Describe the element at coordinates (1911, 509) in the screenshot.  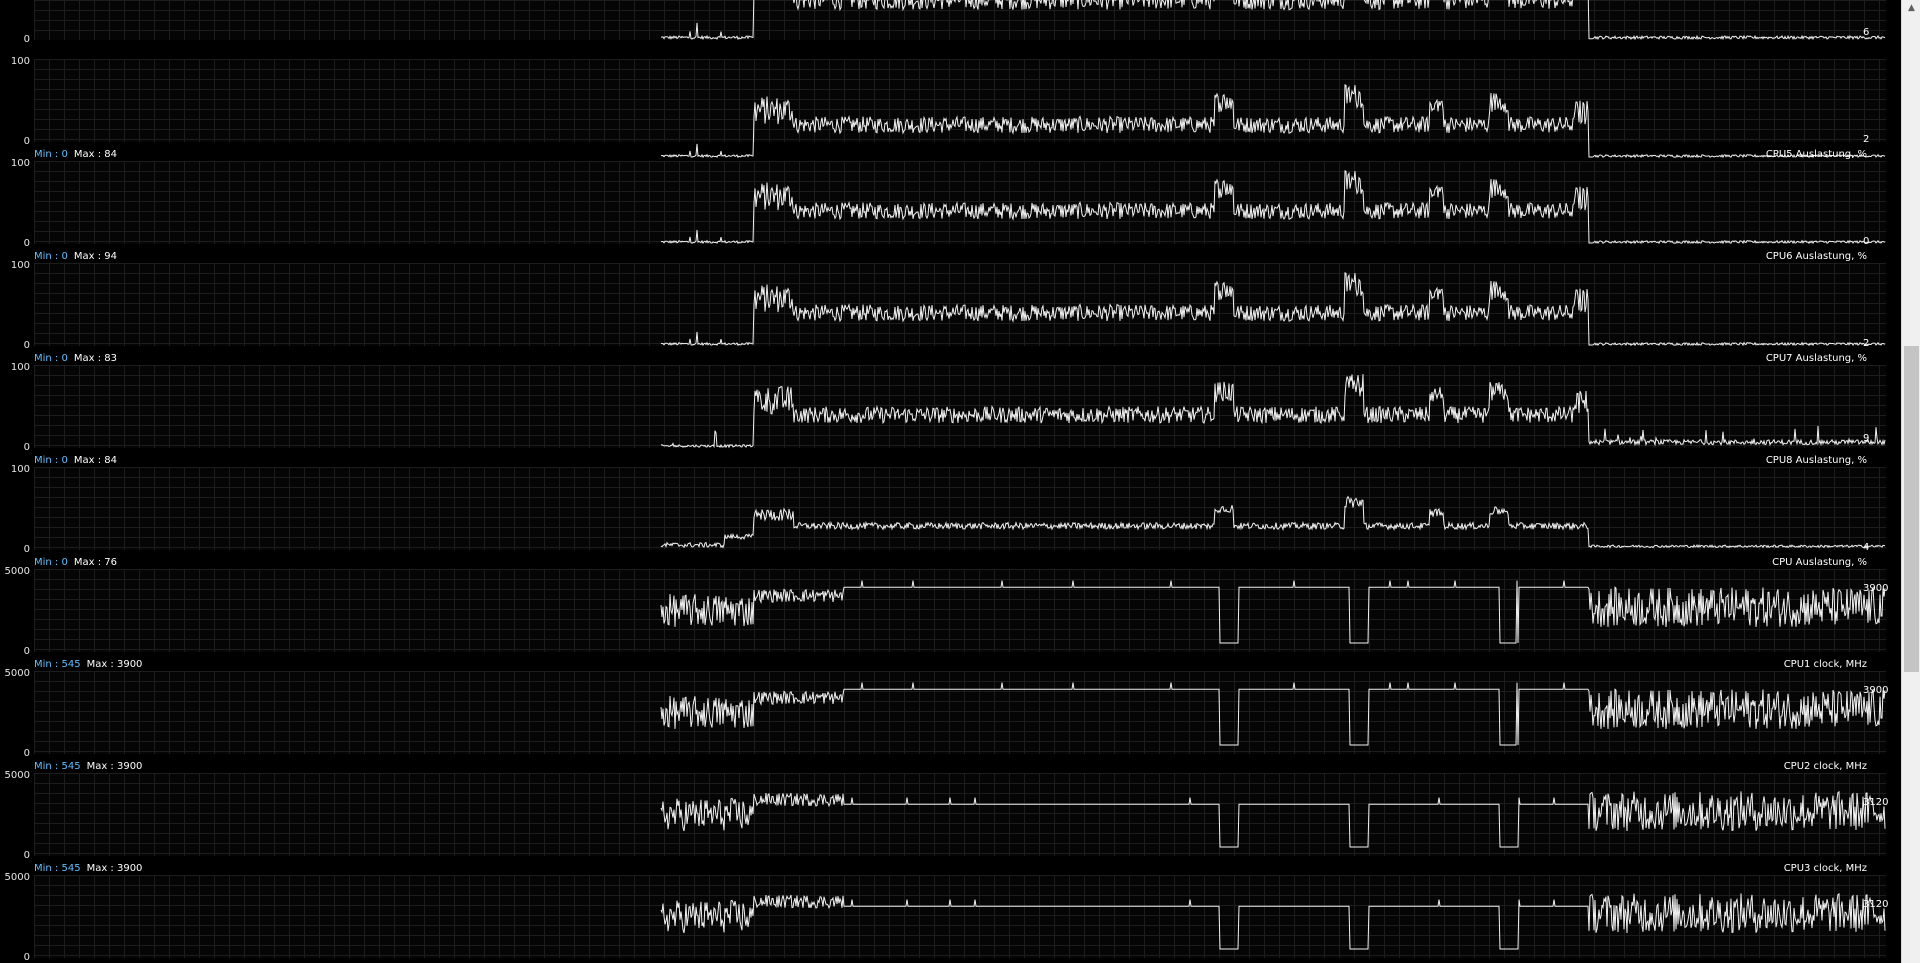
I see `scrollbar-thumb` at that location.